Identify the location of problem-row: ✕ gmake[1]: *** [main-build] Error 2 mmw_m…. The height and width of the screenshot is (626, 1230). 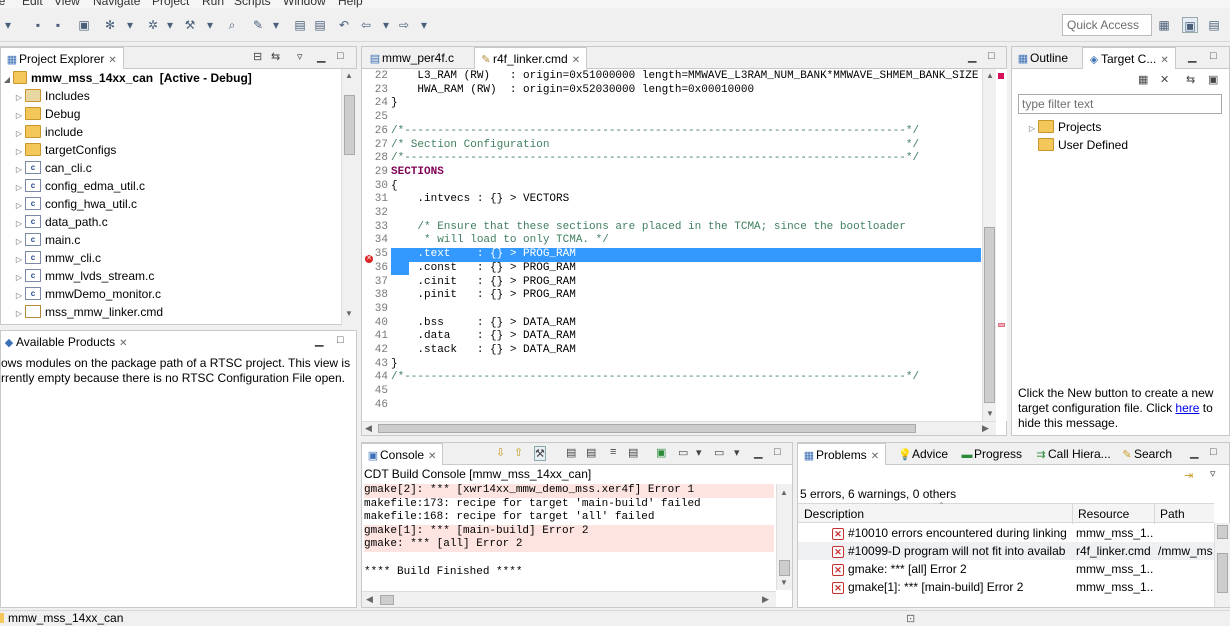
(1006, 587).